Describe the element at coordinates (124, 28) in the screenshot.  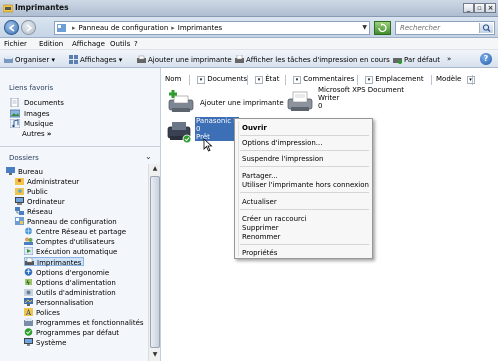
I see `breadcrumb-control-panel: Panneau de configuration` at that location.